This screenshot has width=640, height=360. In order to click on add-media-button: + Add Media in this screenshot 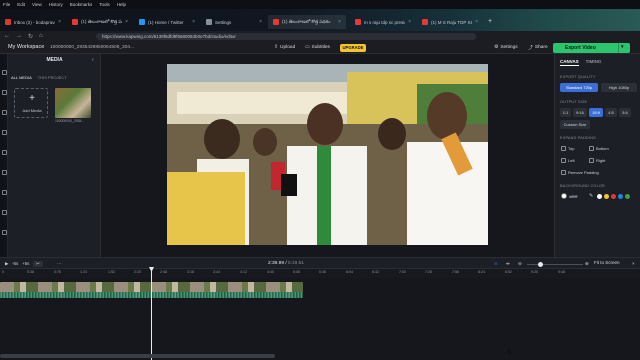, I will do `click(31, 103)`.